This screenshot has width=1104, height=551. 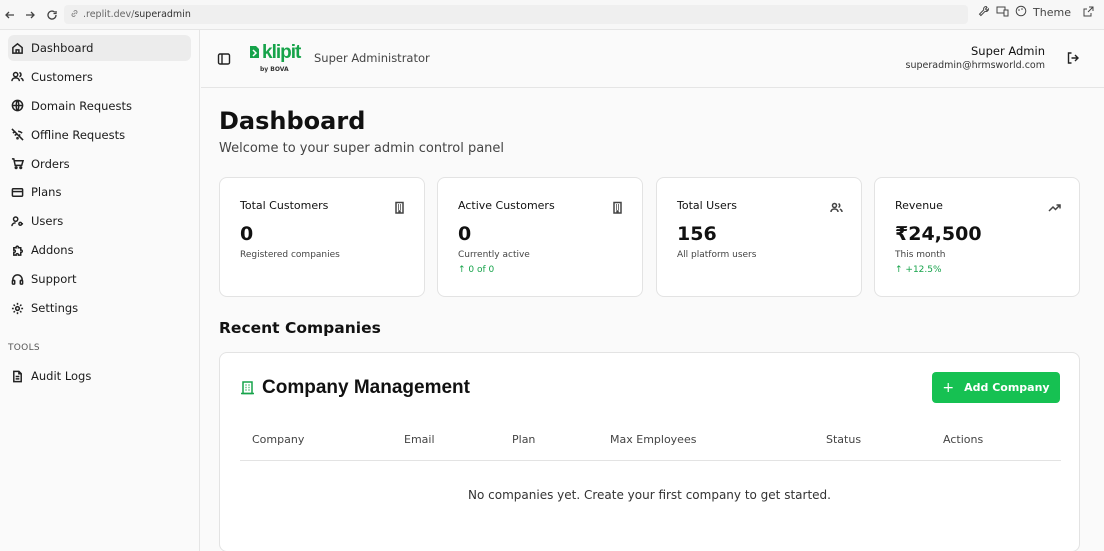 What do you see at coordinates (984, 12) in the screenshot?
I see `wrench-icon` at bounding box center [984, 12].